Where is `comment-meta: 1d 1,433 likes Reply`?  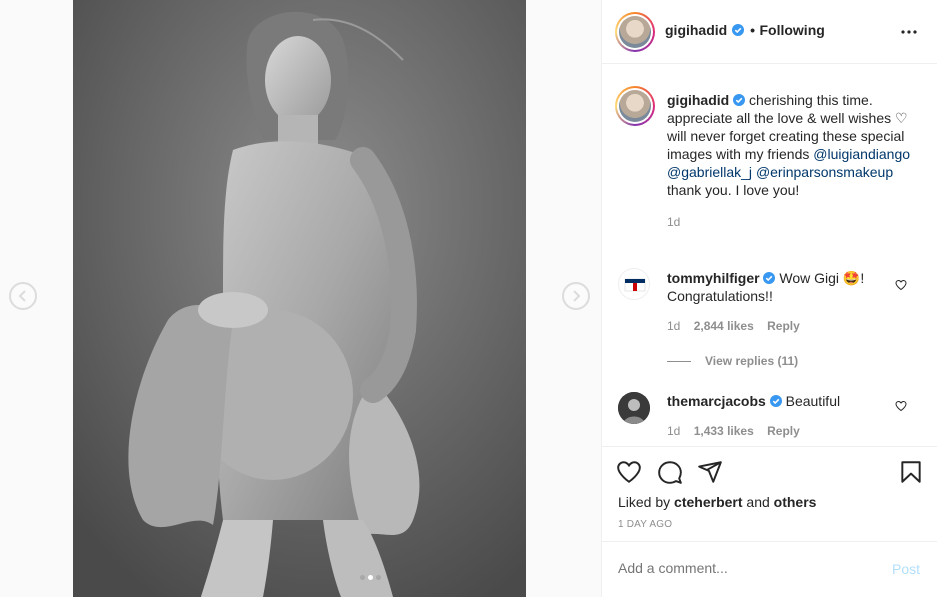
comment-meta: 1d 1,433 likes Reply is located at coordinates (782, 431).